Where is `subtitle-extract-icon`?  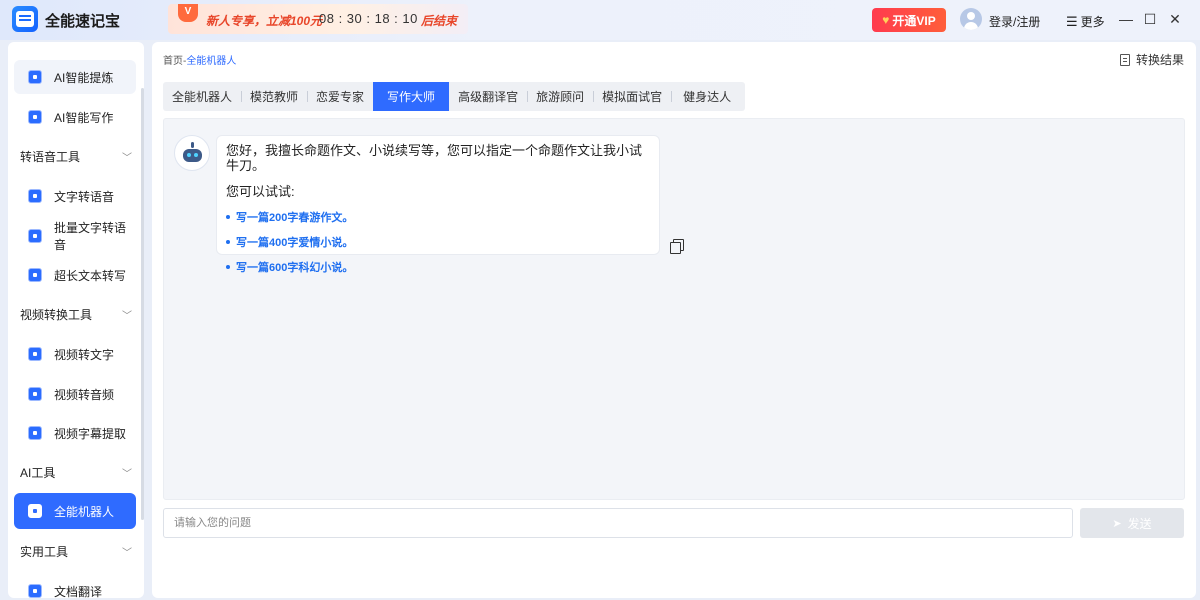
subtitle-extract-icon is located at coordinates (35, 433).